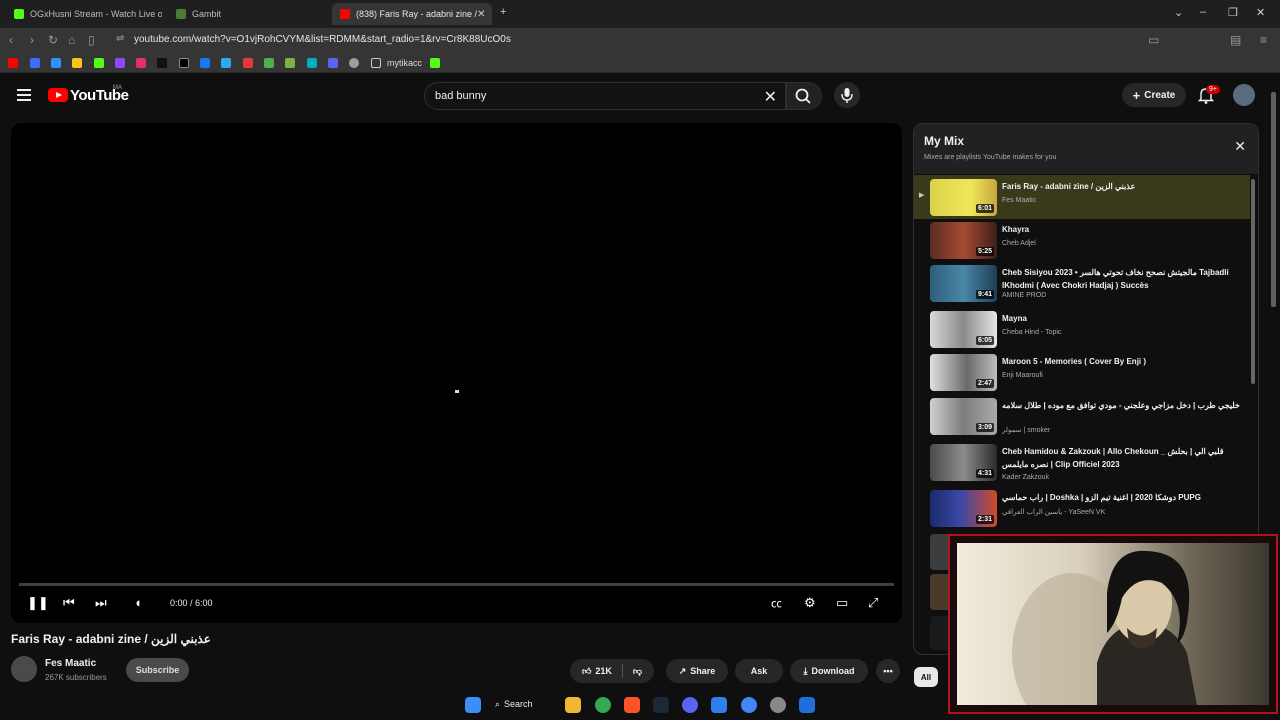  What do you see at coordinates (1153, 40) in the screenshot?
I see `cast-icon: ▭` at bounding box center [1153, 40].